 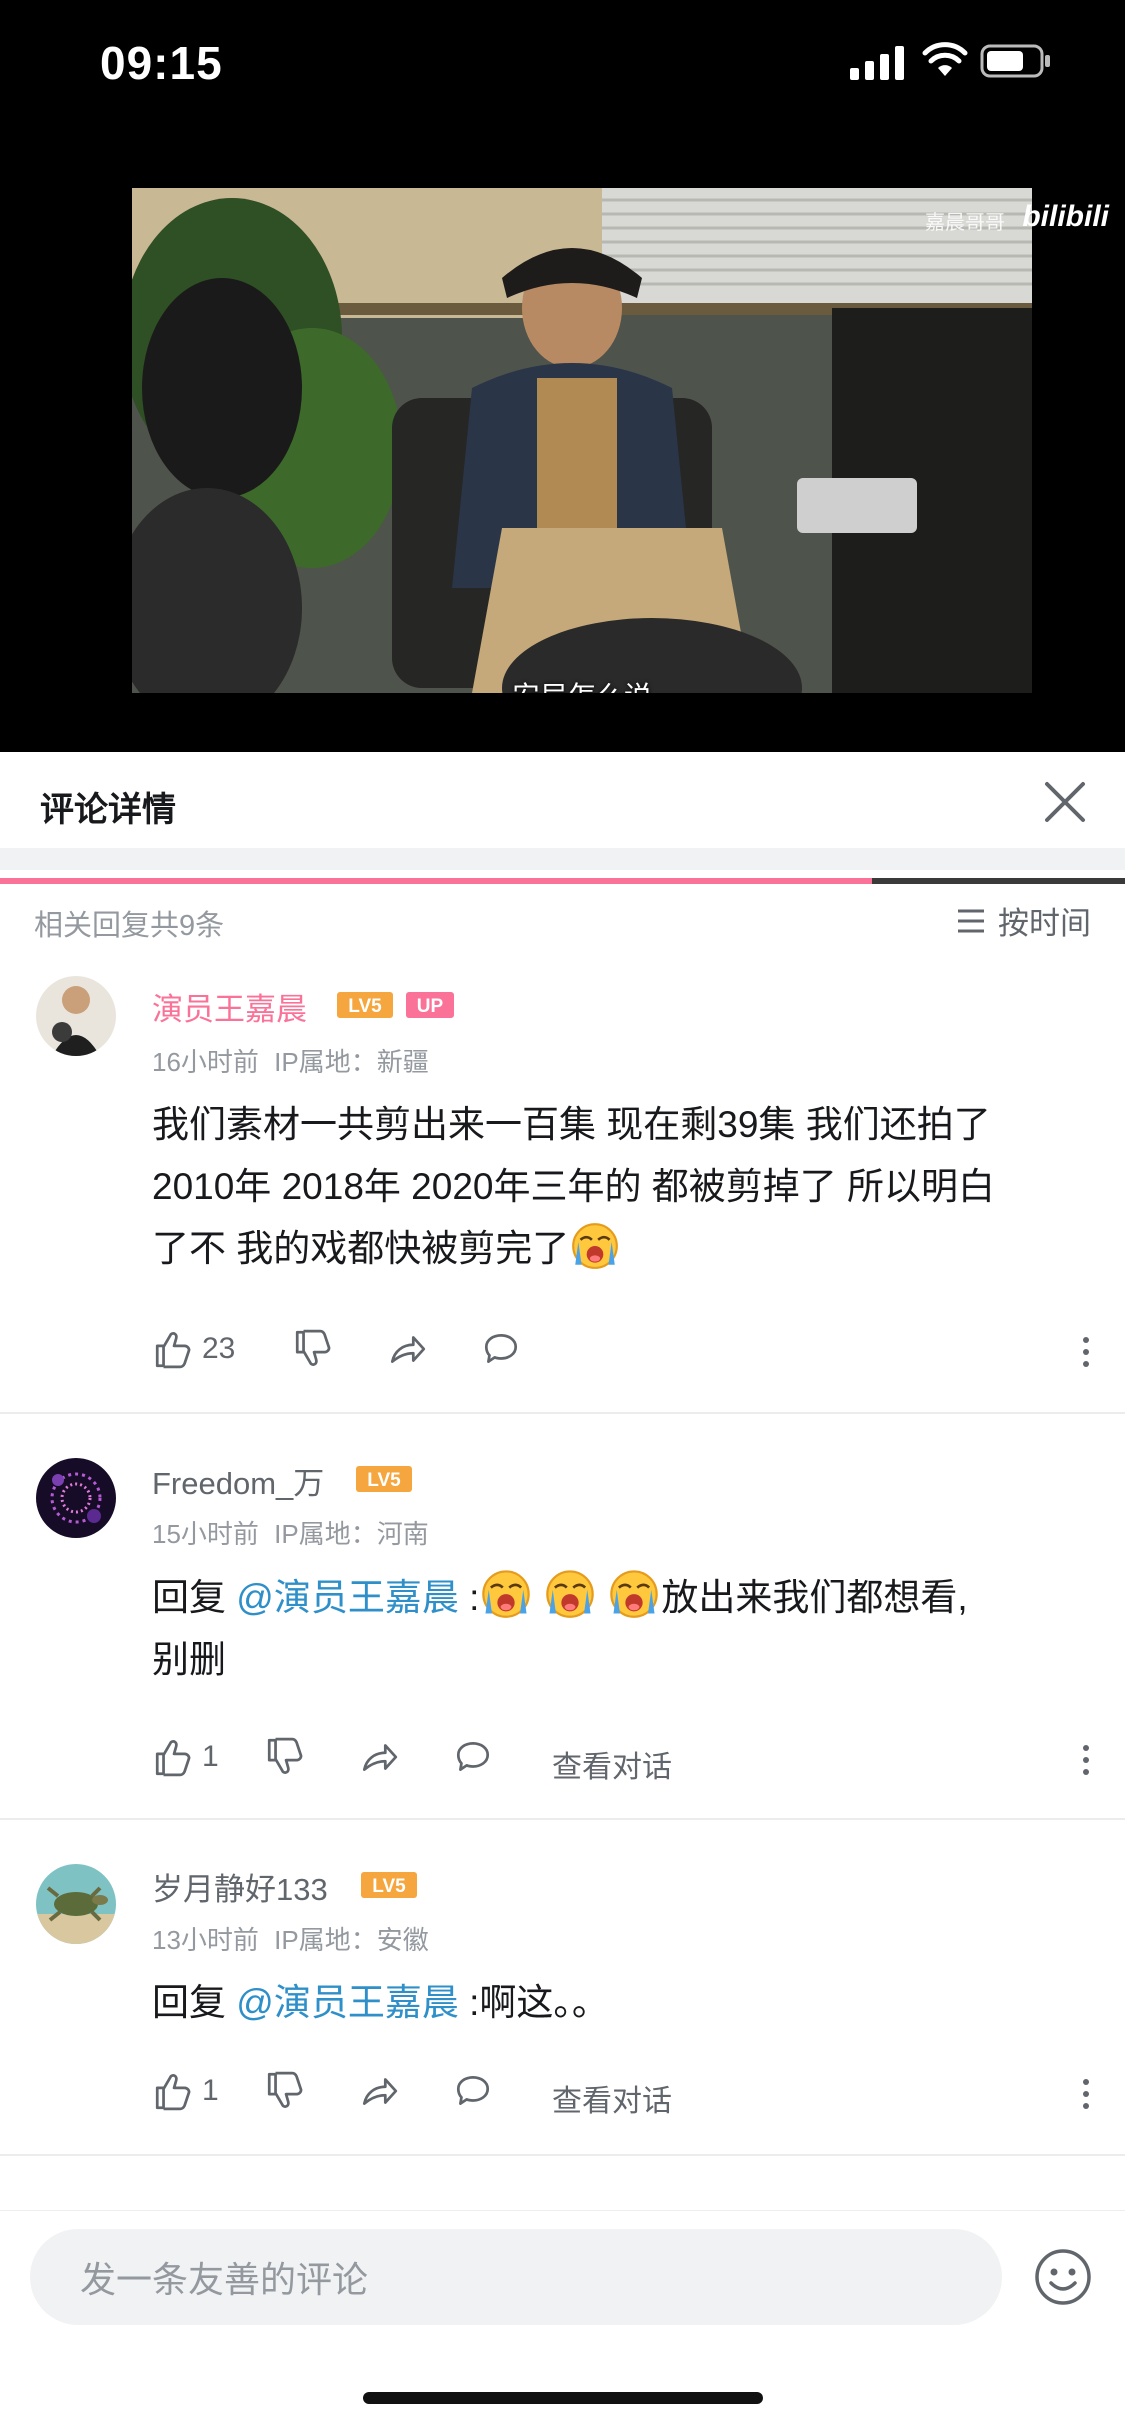 What do you see at coordinates (205, 1062) in the screenshot?
I see `comment-time: 16小时前` at bounding box center [205, 1062].